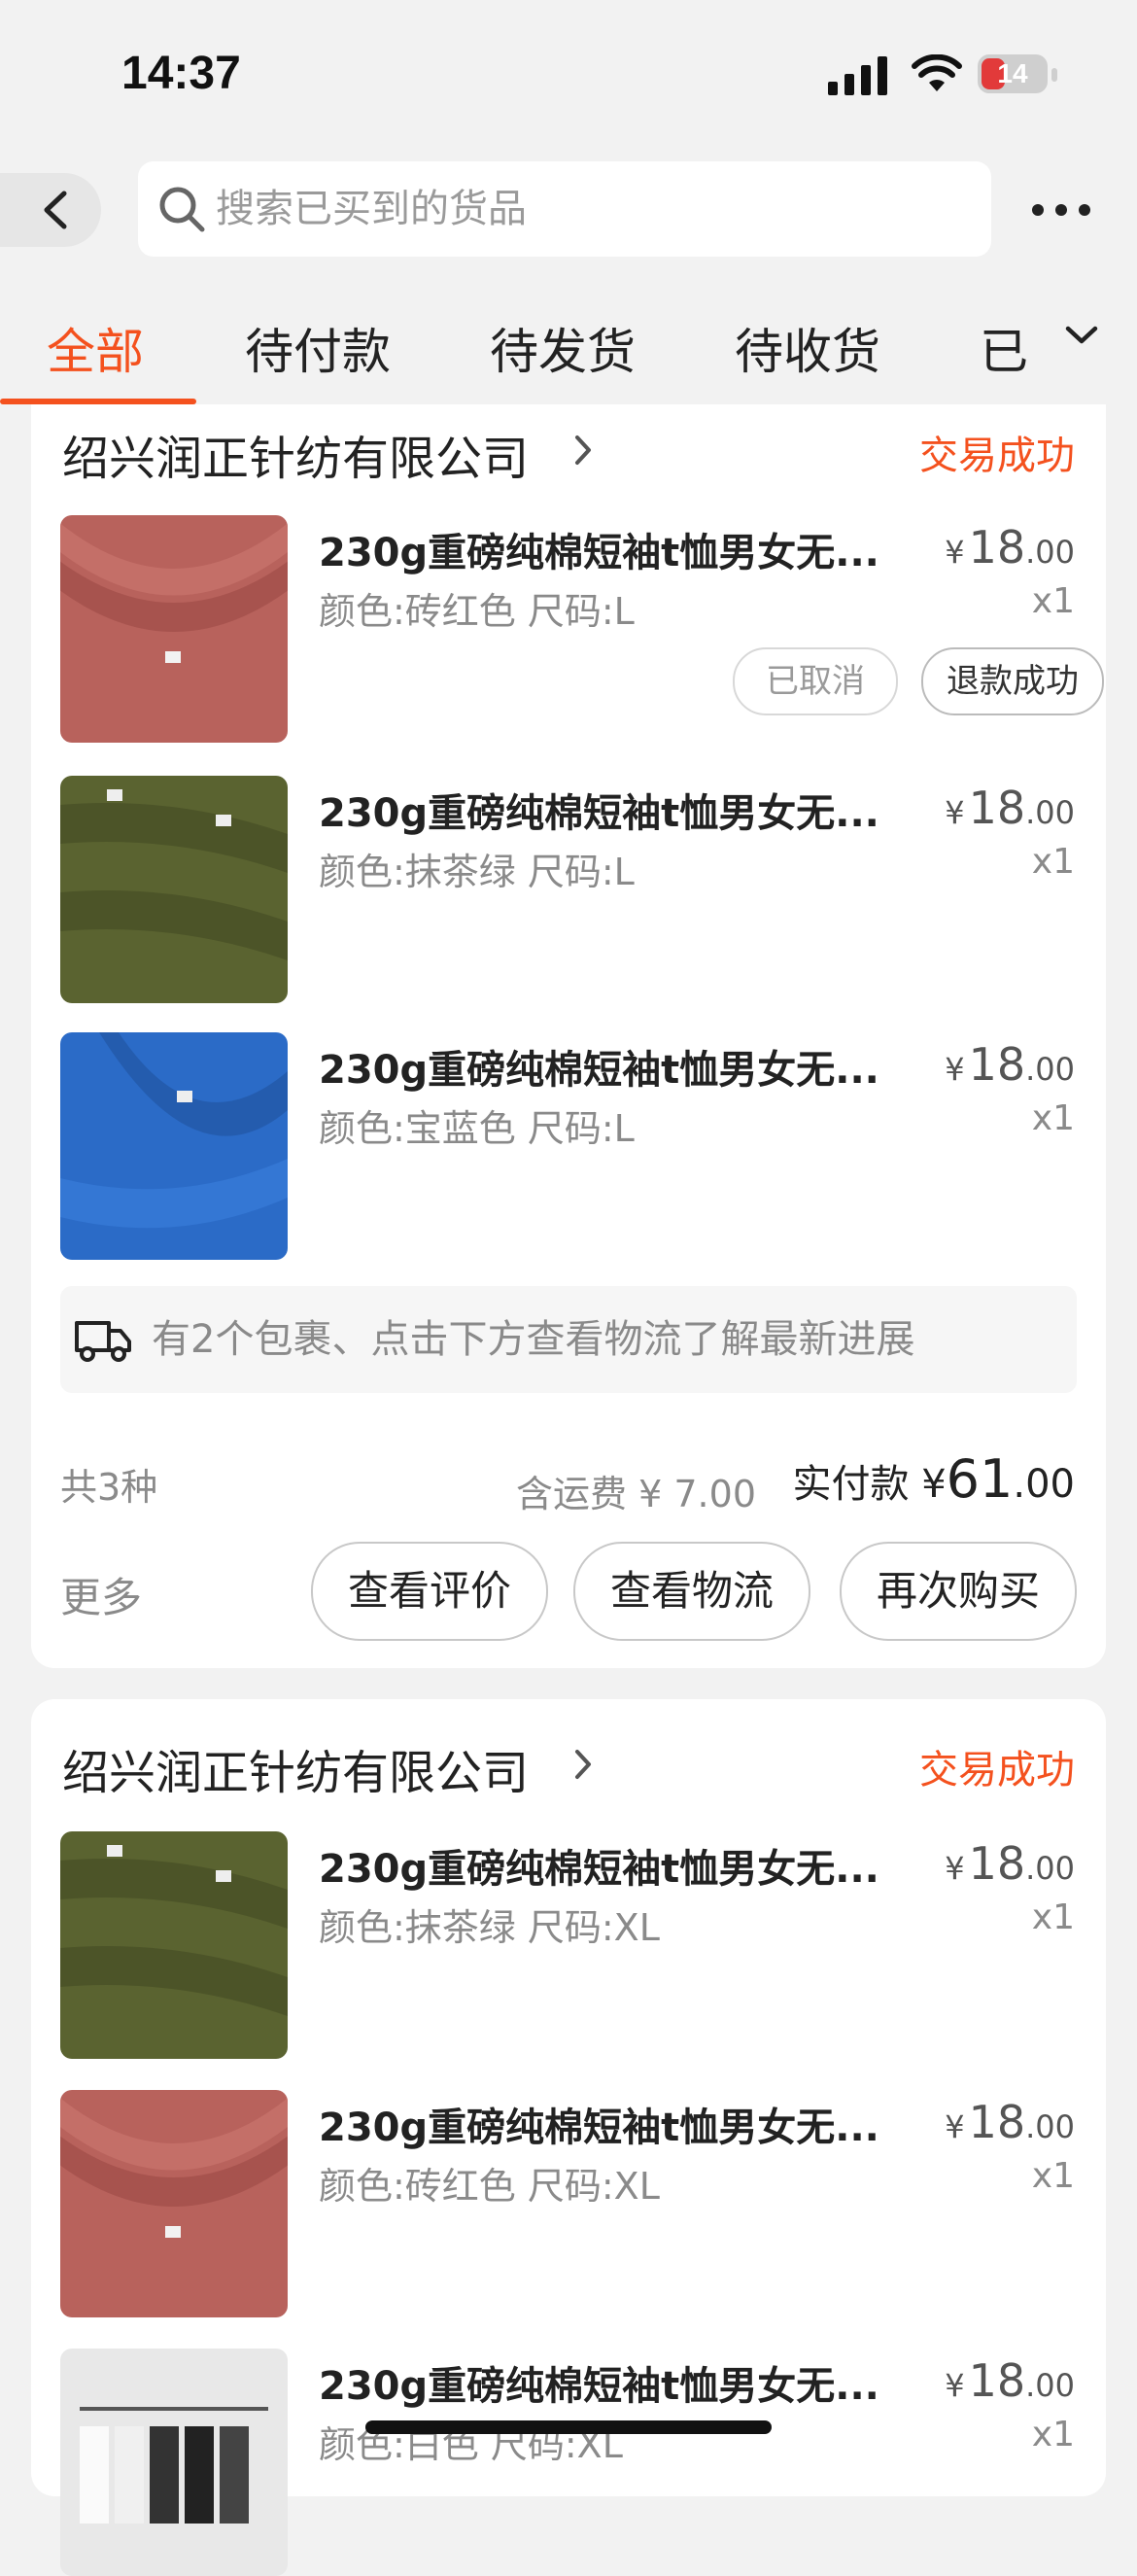 Image resolution: width=1137 pixels, height=2576 pixels. I want to click on order-item: 230g重磅纯棉短袖t恤男女无... 颜色:抹茶绿 尺码:L ¥18.00 x1, so click(583, 890).